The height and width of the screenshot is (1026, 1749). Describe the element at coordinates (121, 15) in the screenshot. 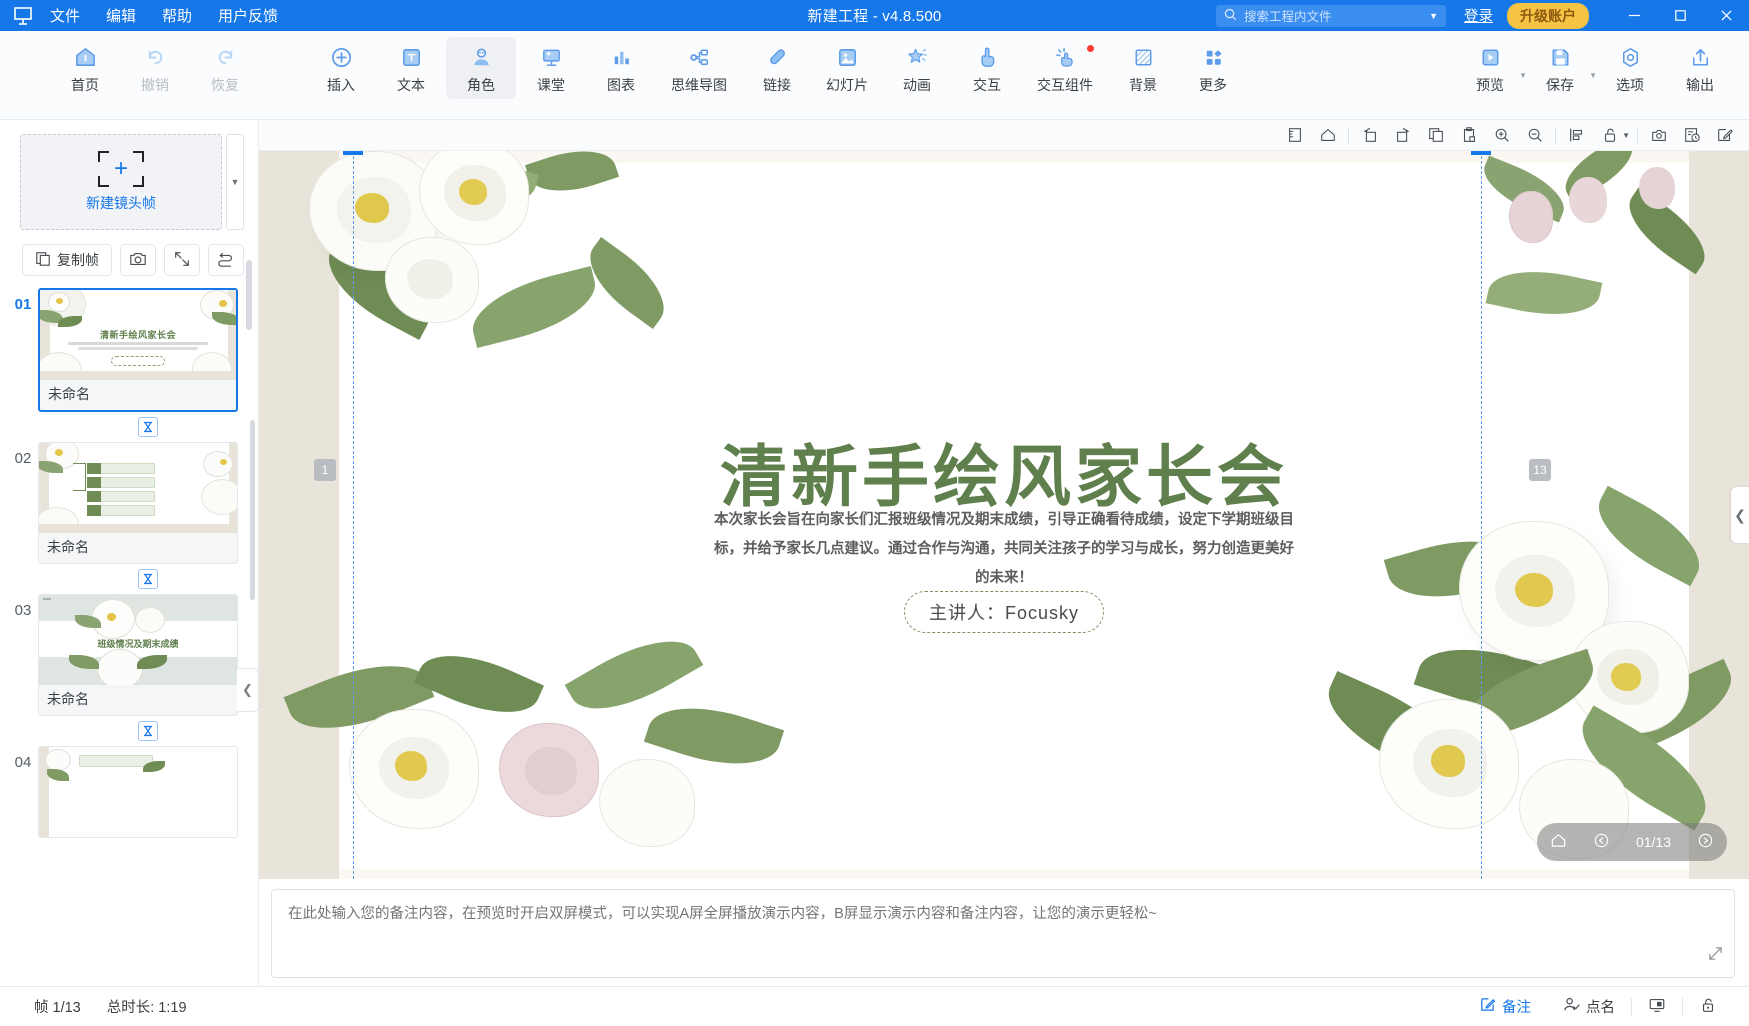

I see `menu-item-edit: 编辑` at that location.